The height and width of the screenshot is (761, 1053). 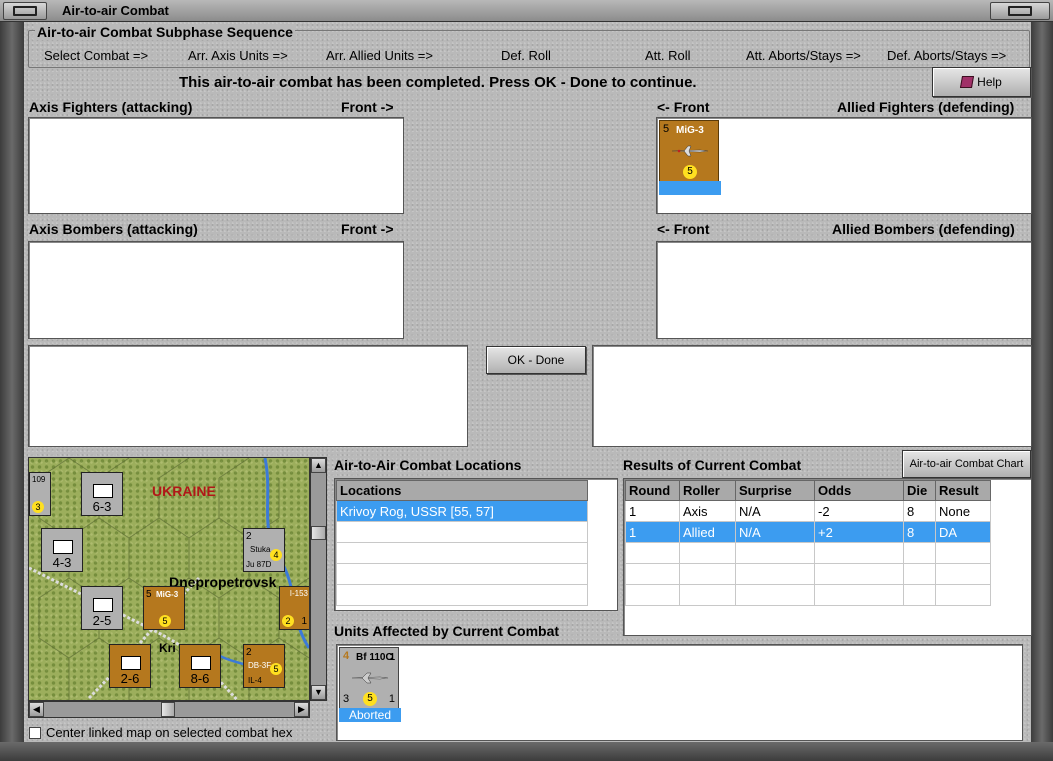 I want to click on axis-fighters-front-label: Front ->, so click(x=367, y=107).